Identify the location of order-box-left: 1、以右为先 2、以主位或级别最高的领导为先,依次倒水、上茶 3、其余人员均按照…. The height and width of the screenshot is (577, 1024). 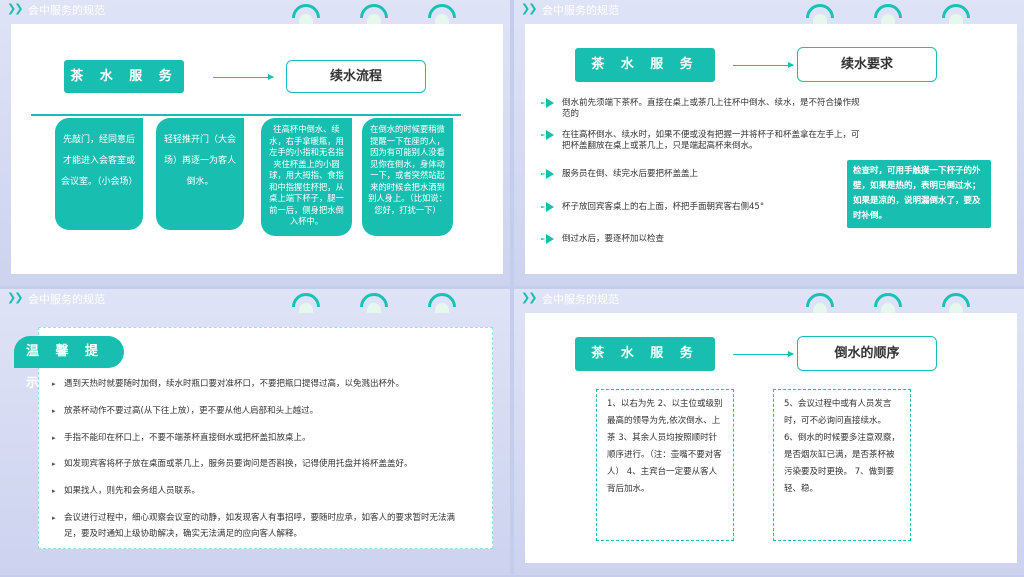
(665, 465).